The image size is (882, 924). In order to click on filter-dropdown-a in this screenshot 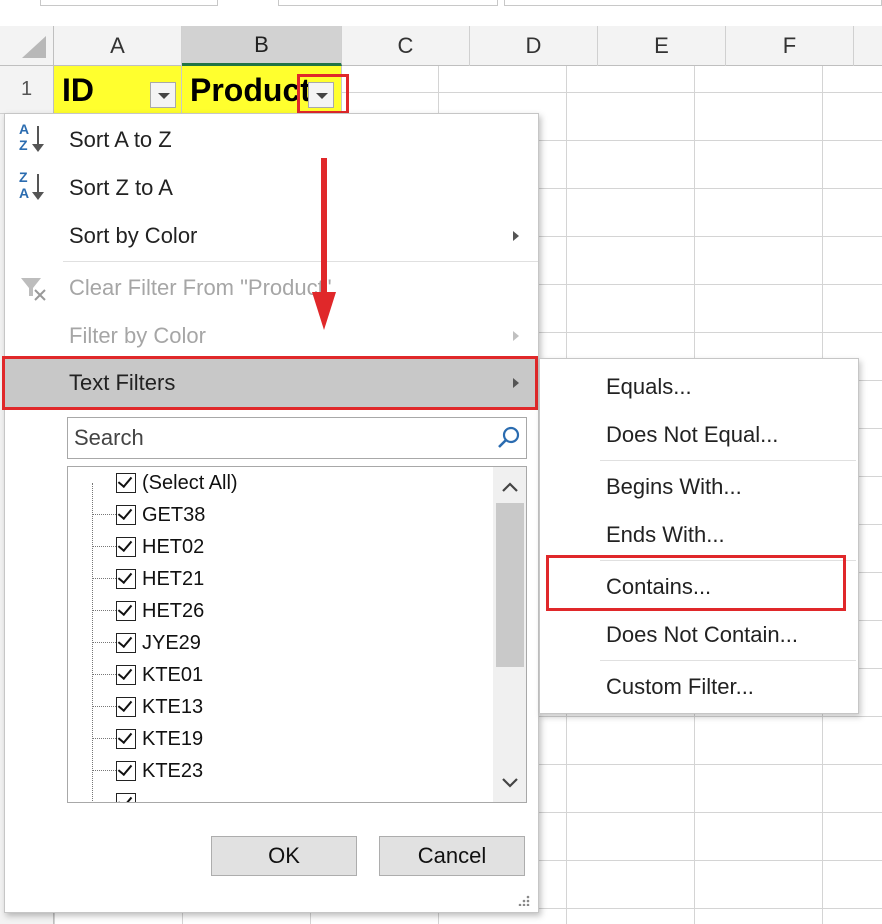, I will do `click(163, 95)`.